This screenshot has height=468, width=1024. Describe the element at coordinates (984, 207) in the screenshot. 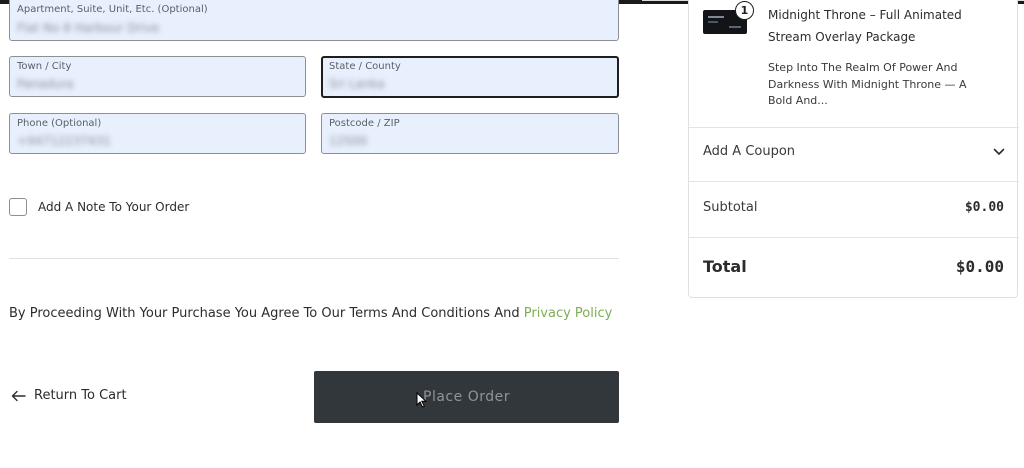

I see `subtotal-value: $0.00` at that location.